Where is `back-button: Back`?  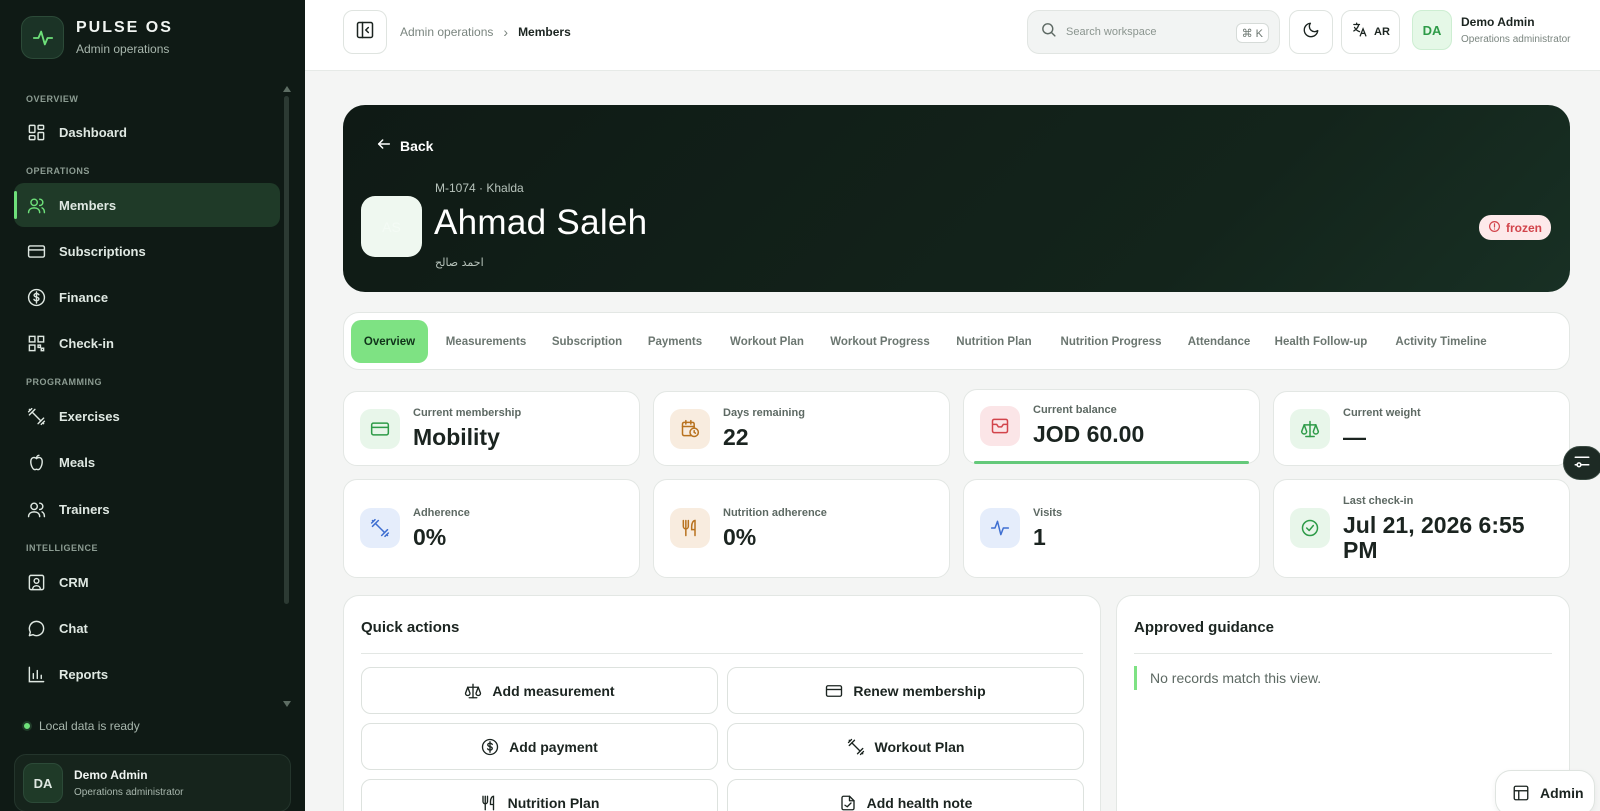
back-button: Back is located at coordinates (404, 145).